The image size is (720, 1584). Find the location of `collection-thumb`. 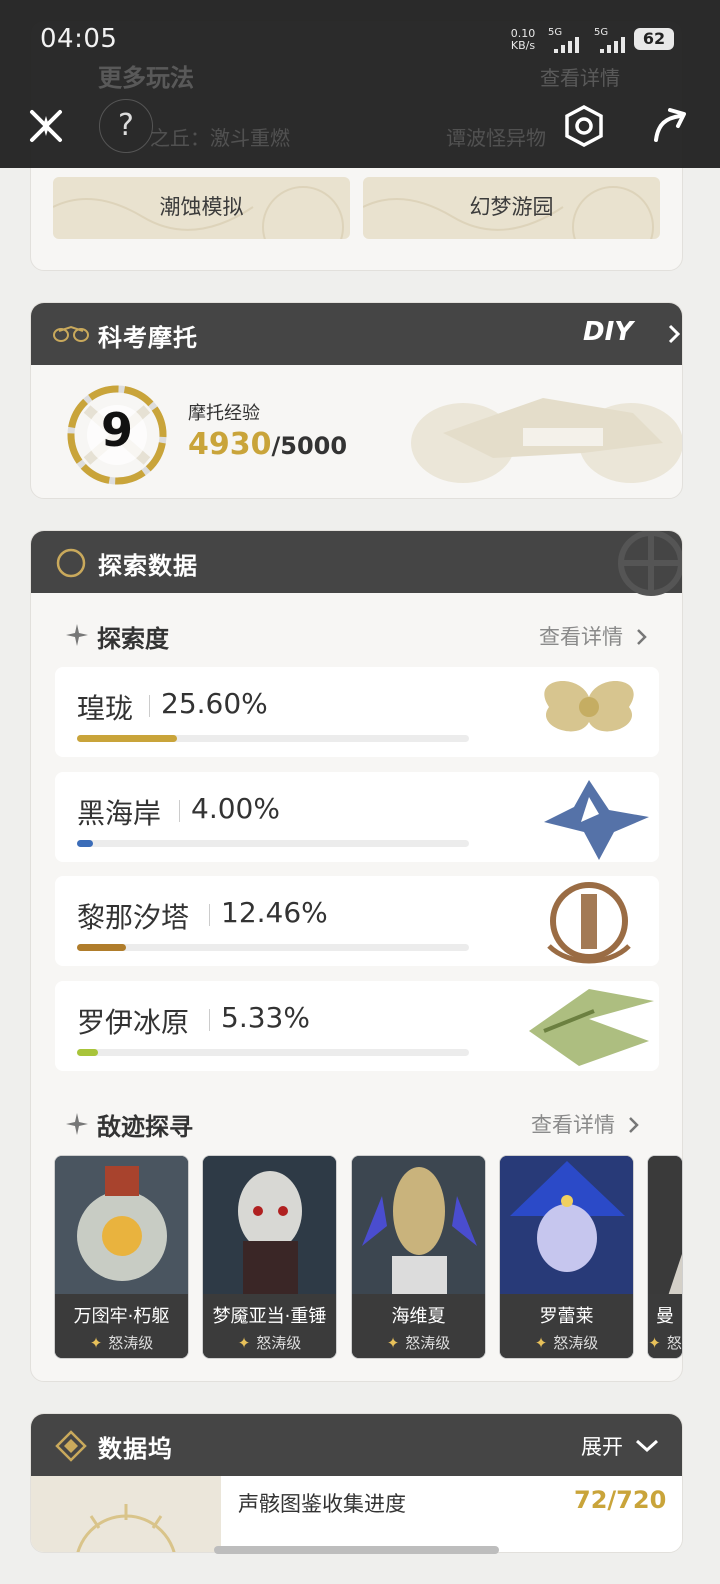

collection-thumb is located at coordinates (126, 1514).